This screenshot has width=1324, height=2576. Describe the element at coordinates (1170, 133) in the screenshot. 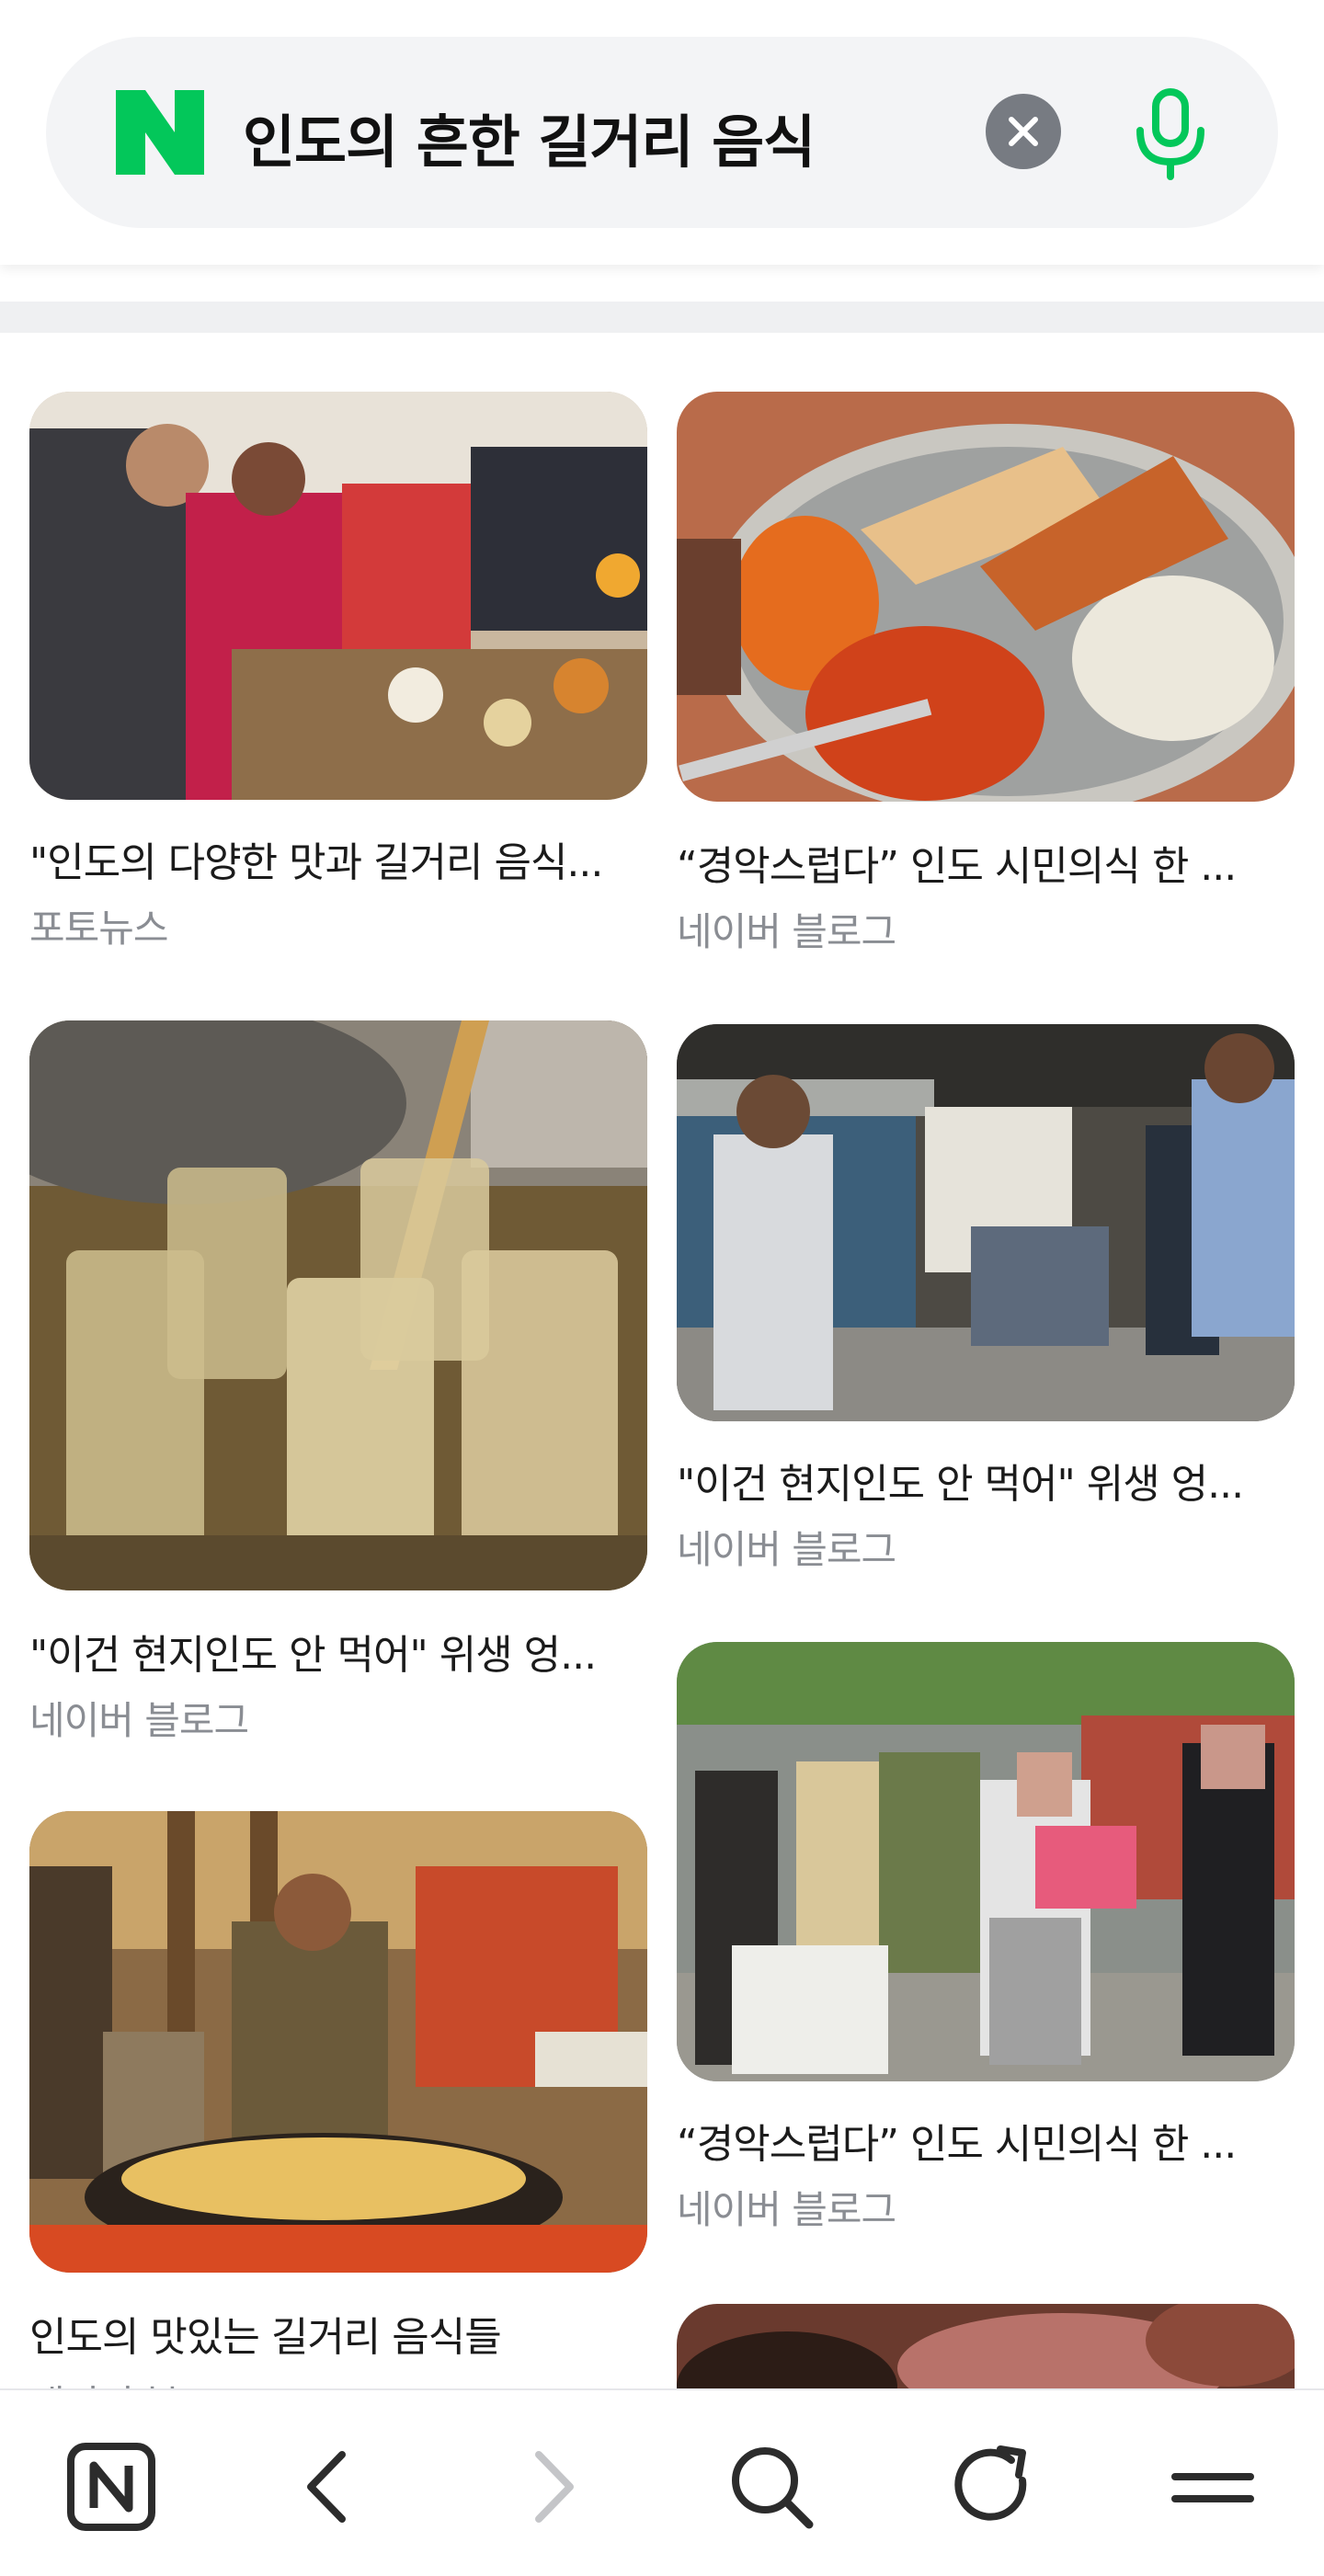

I see `microphone-icon` at that location.